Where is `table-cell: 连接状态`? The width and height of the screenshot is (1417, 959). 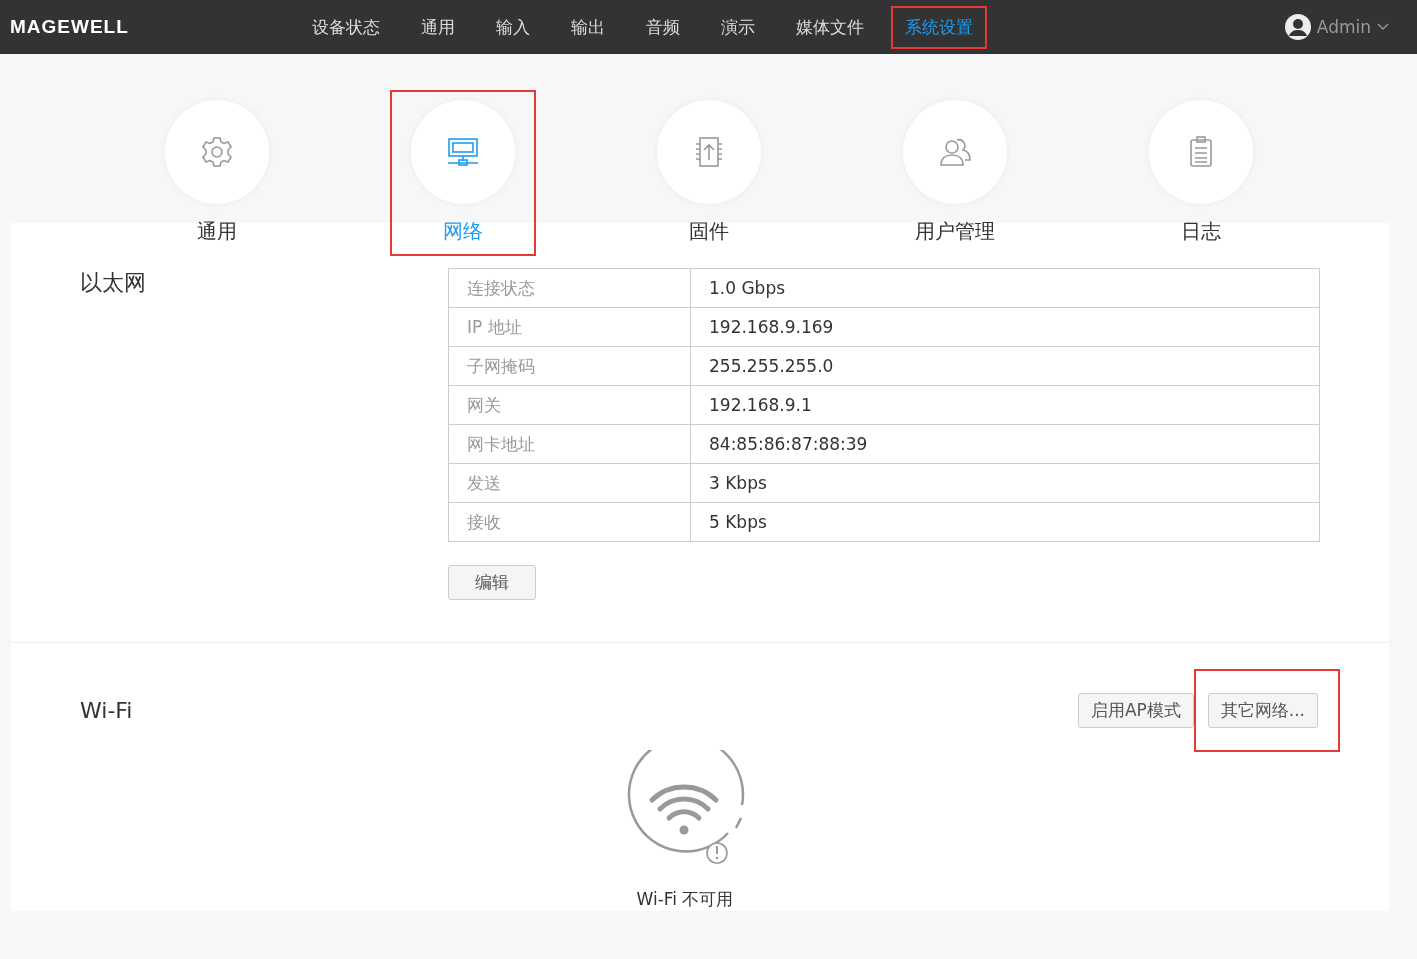 table-cell: 连接状态 is located at coordinates (569, 288).